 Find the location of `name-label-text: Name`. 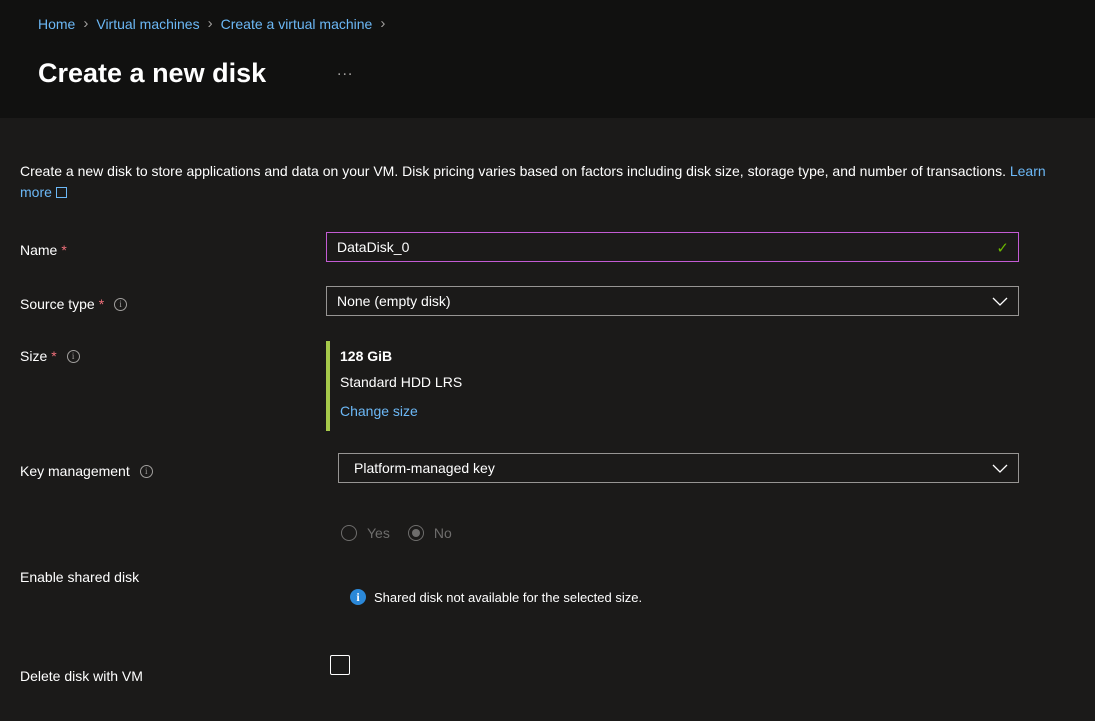

name-label-text: Name is located at coordinates (39, 250).